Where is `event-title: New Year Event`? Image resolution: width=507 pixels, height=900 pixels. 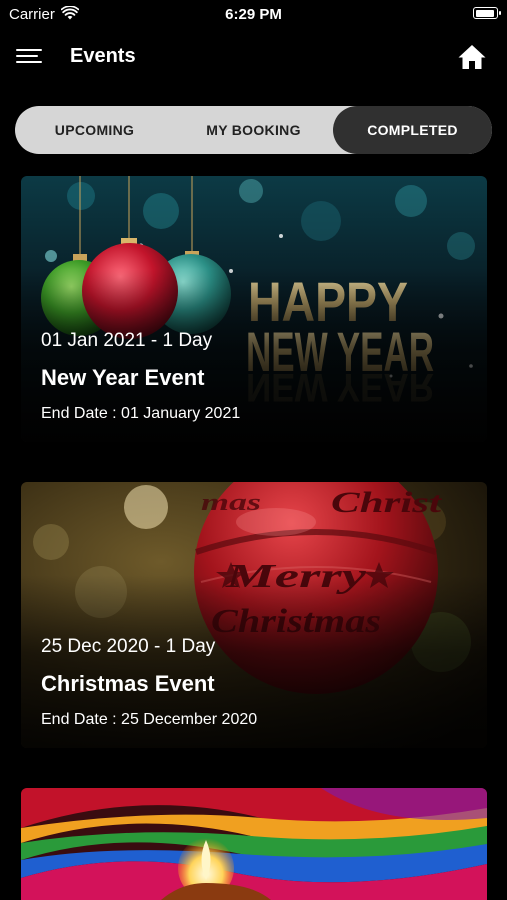 event-title: New Year Event is located at coordinates (123, 377).